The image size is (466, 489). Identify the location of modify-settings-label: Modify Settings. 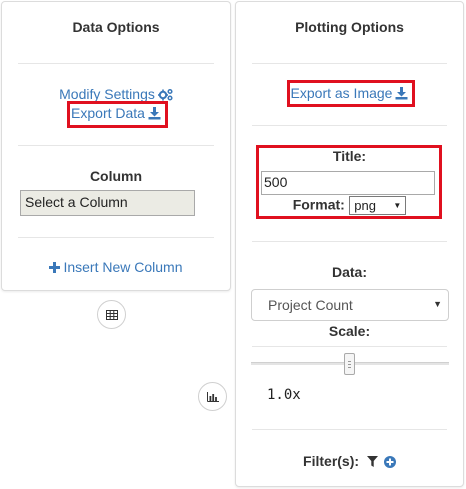
(107, 94).